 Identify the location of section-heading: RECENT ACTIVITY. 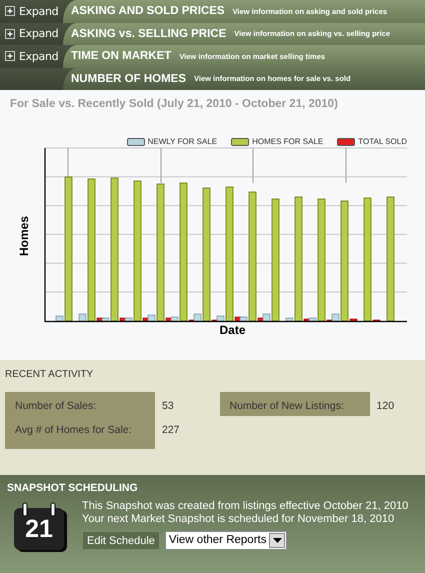
(49, 374).